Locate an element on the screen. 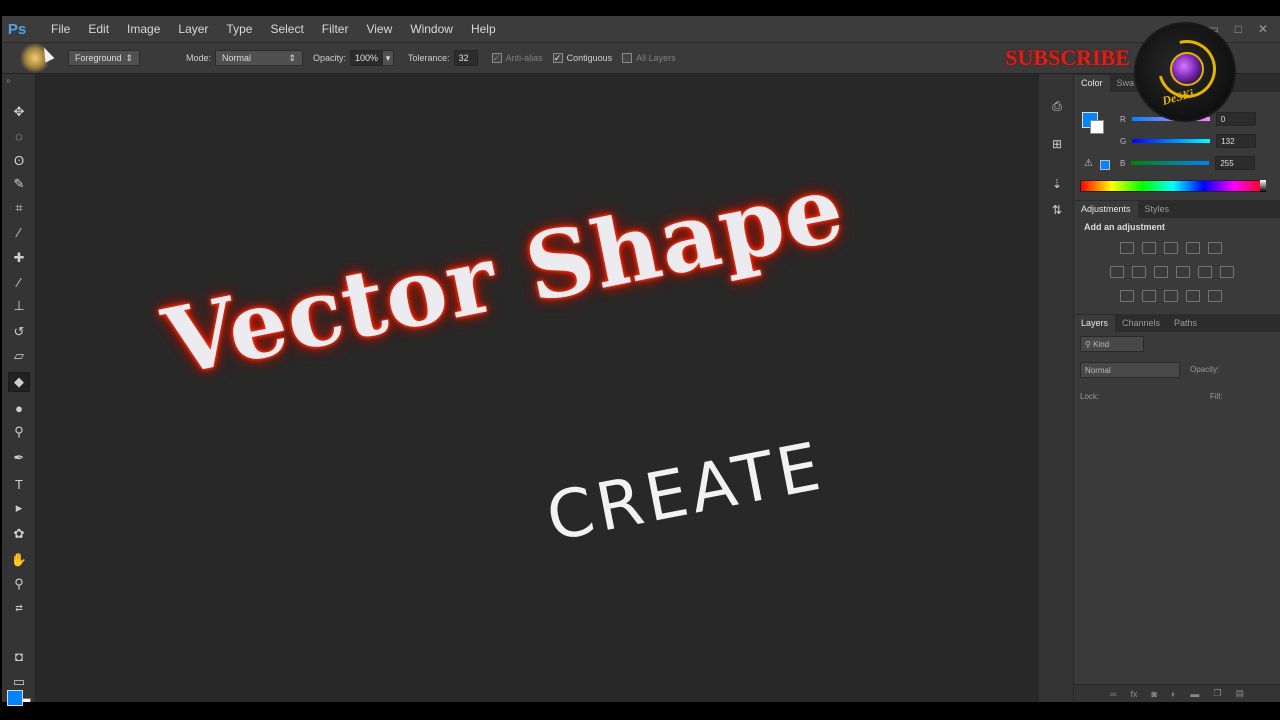 The image size is (1280, 720). mode-select: Normal ⇕ is located at coordinates (259, 58).